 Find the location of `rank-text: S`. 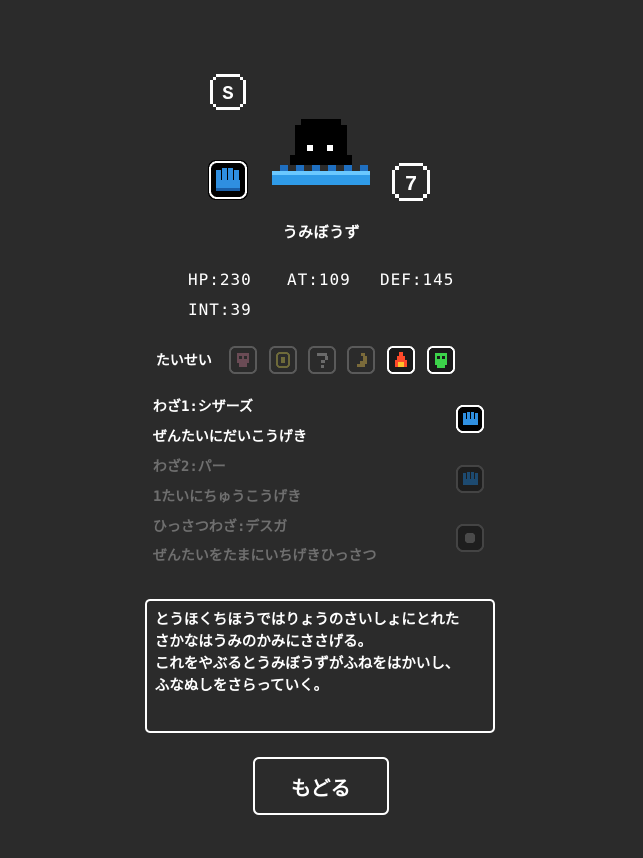

rank-text: S is located at coordinates (227, 94).